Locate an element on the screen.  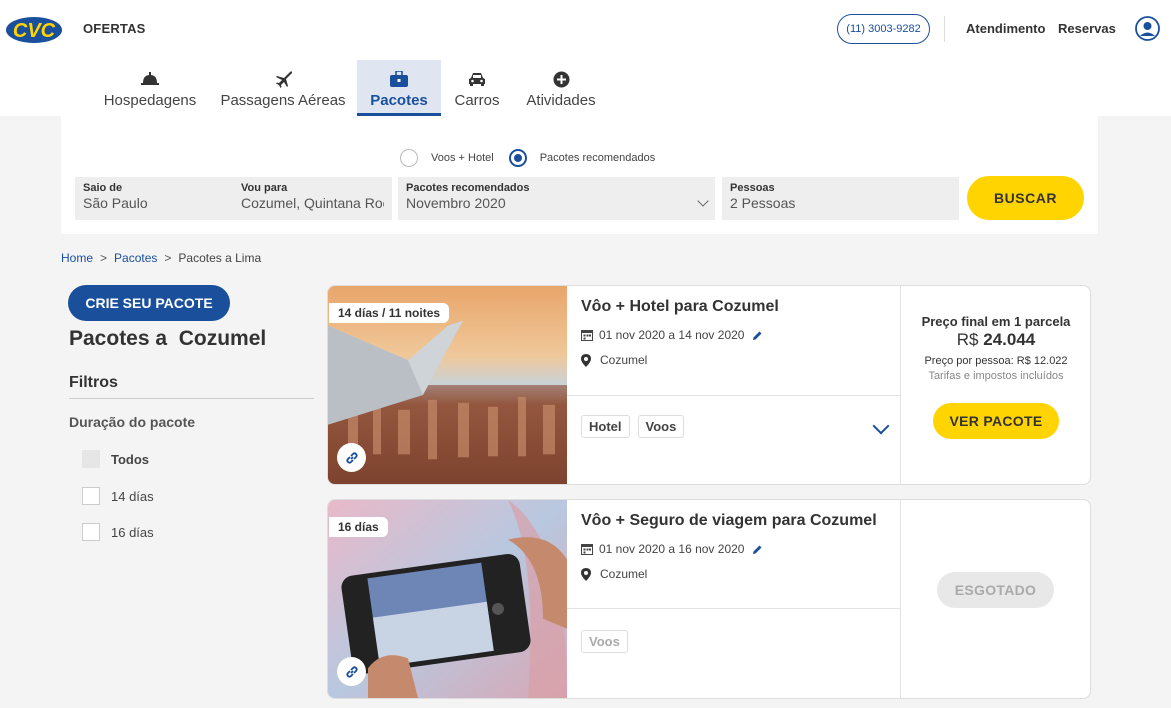
filter-option-label: 16 días is located at coordinates (132, 532).